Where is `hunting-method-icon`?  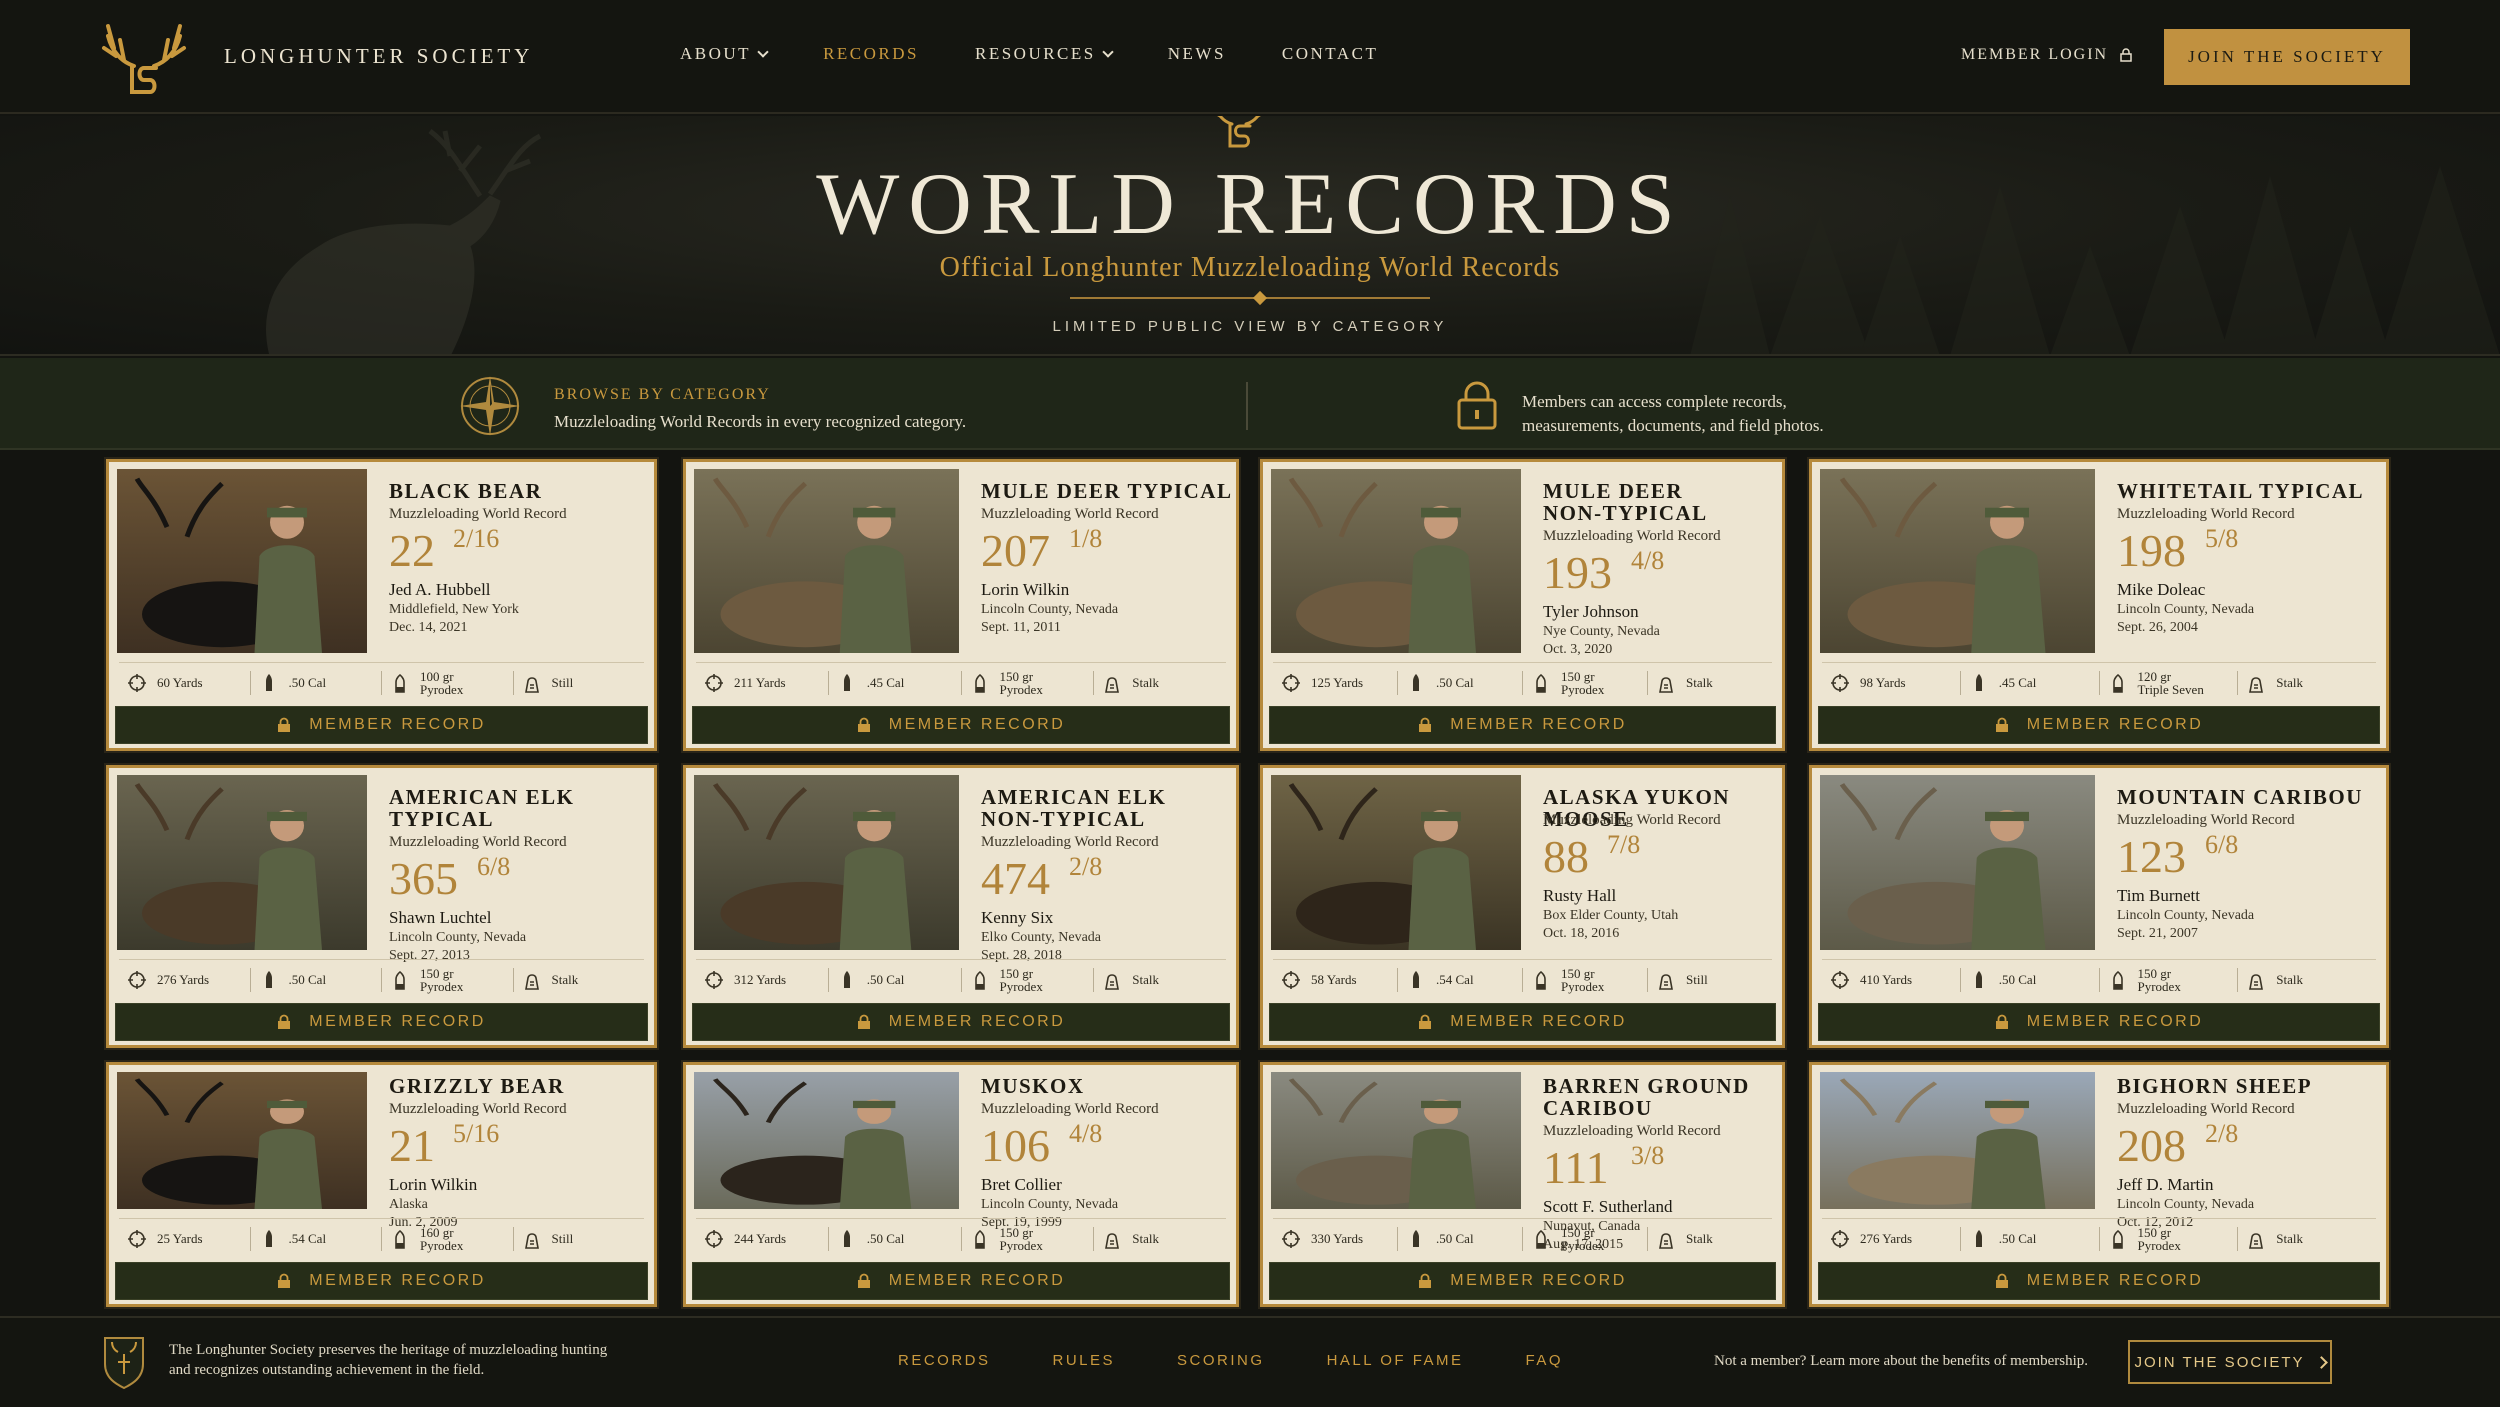 hunting-method-icon is located at coordinates (1112, 1240).